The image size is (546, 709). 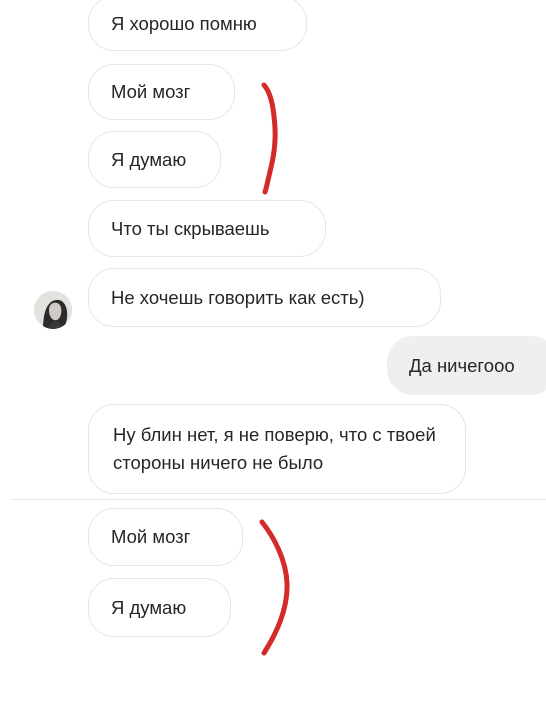 I want to click on divider, so click(x=278, y=499).